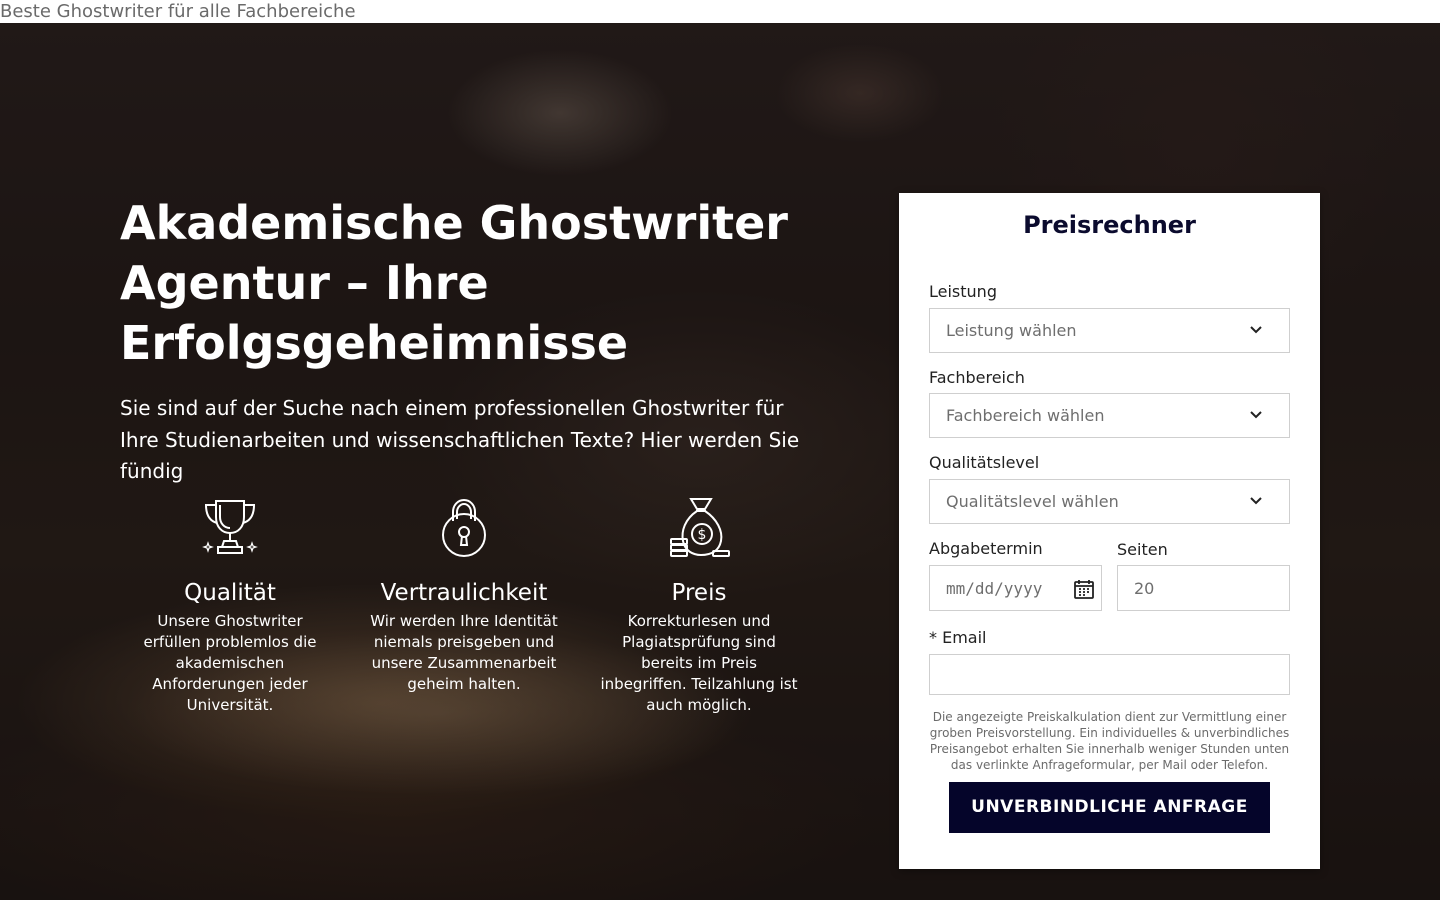 The height and width of the screenshot is (900, 1440). What do you see at coordinates (1084, 589) in the screenshot?
I see `calendar-icon` at bounding box center [1084, 589].